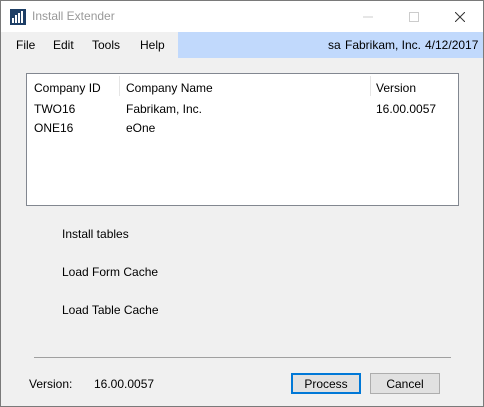  Describe the element at coordinates (242, 16) in the screenshot. I see `title-bar: Install Extender` at that location.